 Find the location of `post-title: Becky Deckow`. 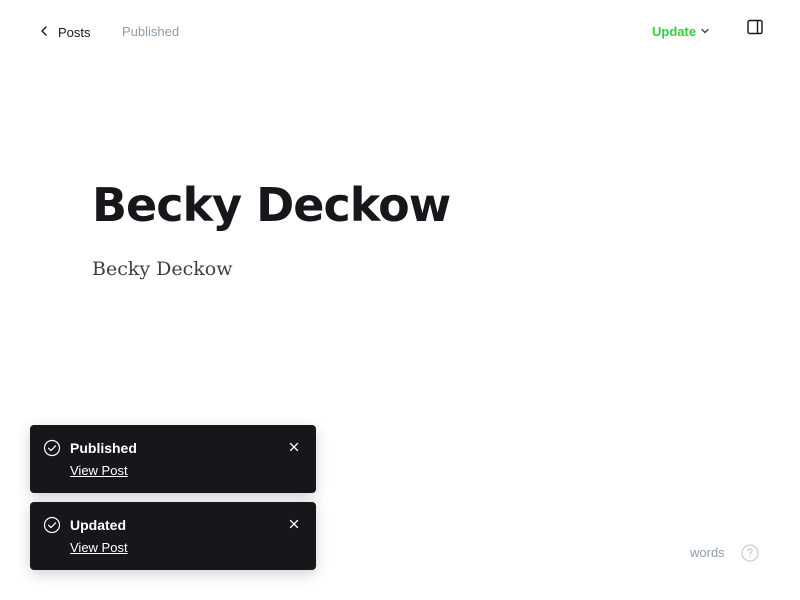

post-title: Becky Deckow is located at coordinates (271, 205).